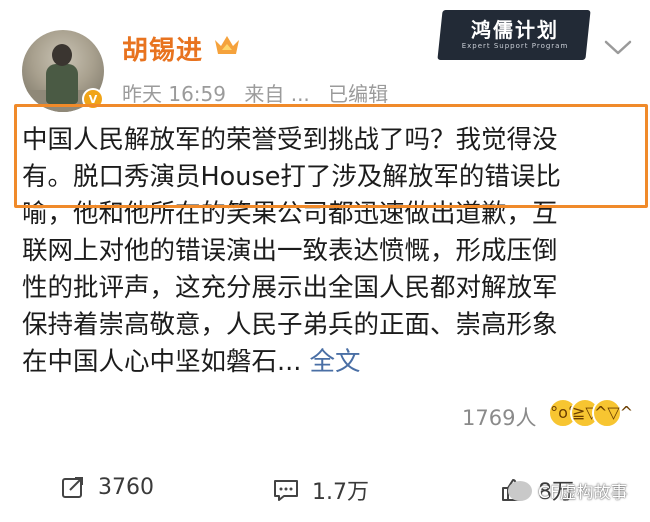  What do you see at coordinates (290, 325) in the screenshot?
I see `post-text-line: 保持着崇高敬意，人民子弟兵的正面、崇高形象` at bounding box center [290, 325].